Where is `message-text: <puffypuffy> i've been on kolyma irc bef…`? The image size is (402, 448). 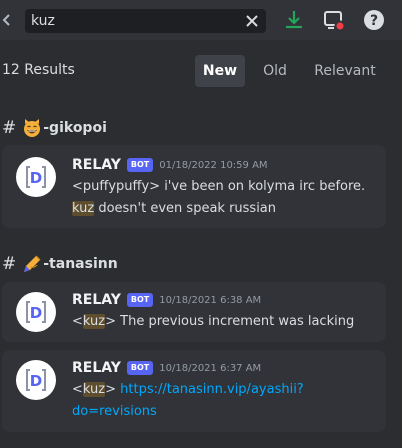 message-text: <puffypuffy> i've been on kolyma irc bef… is located at coordinates (219, 186).